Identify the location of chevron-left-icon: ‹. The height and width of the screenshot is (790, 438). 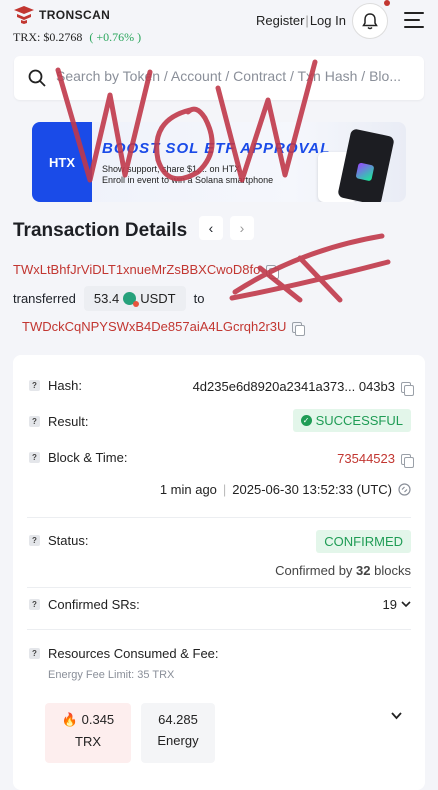
(211, 228).